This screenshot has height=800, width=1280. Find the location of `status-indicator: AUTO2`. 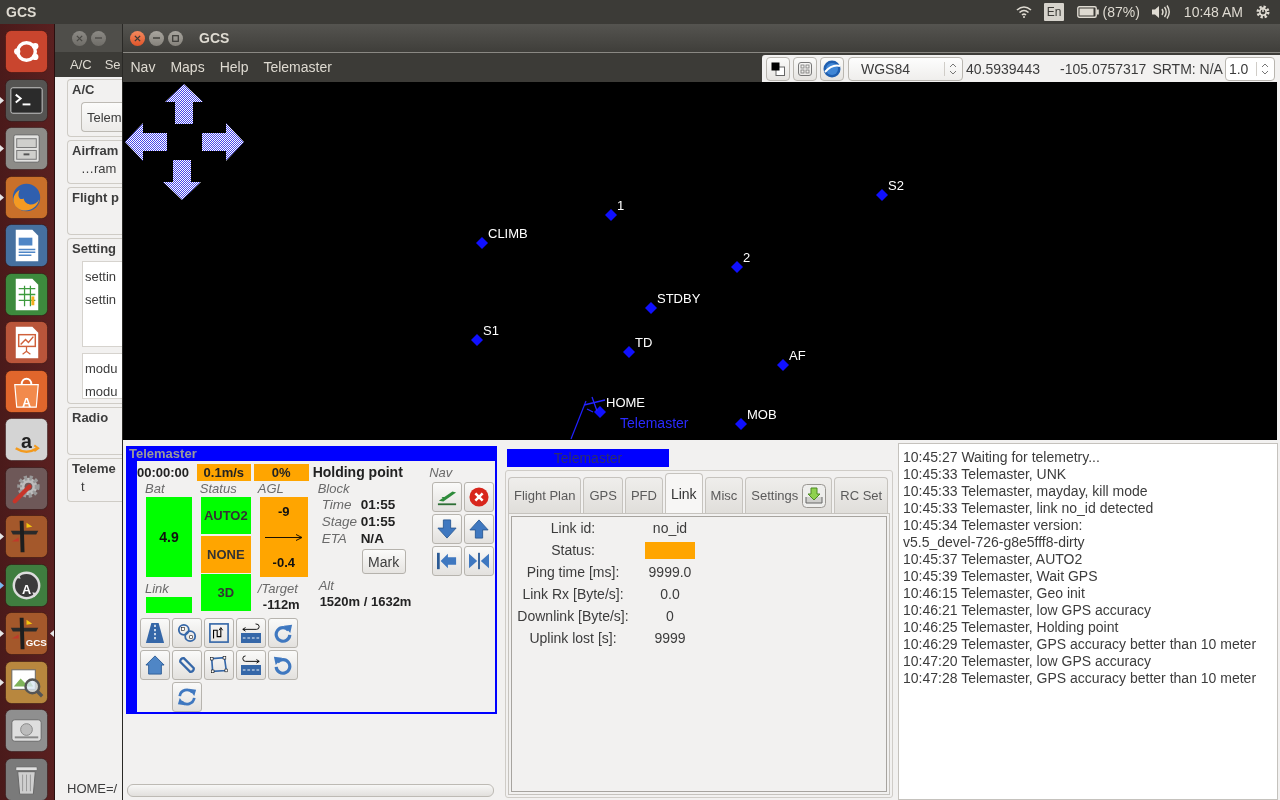

status-indicator: AUTO2 is located at coordinates (225, 515).